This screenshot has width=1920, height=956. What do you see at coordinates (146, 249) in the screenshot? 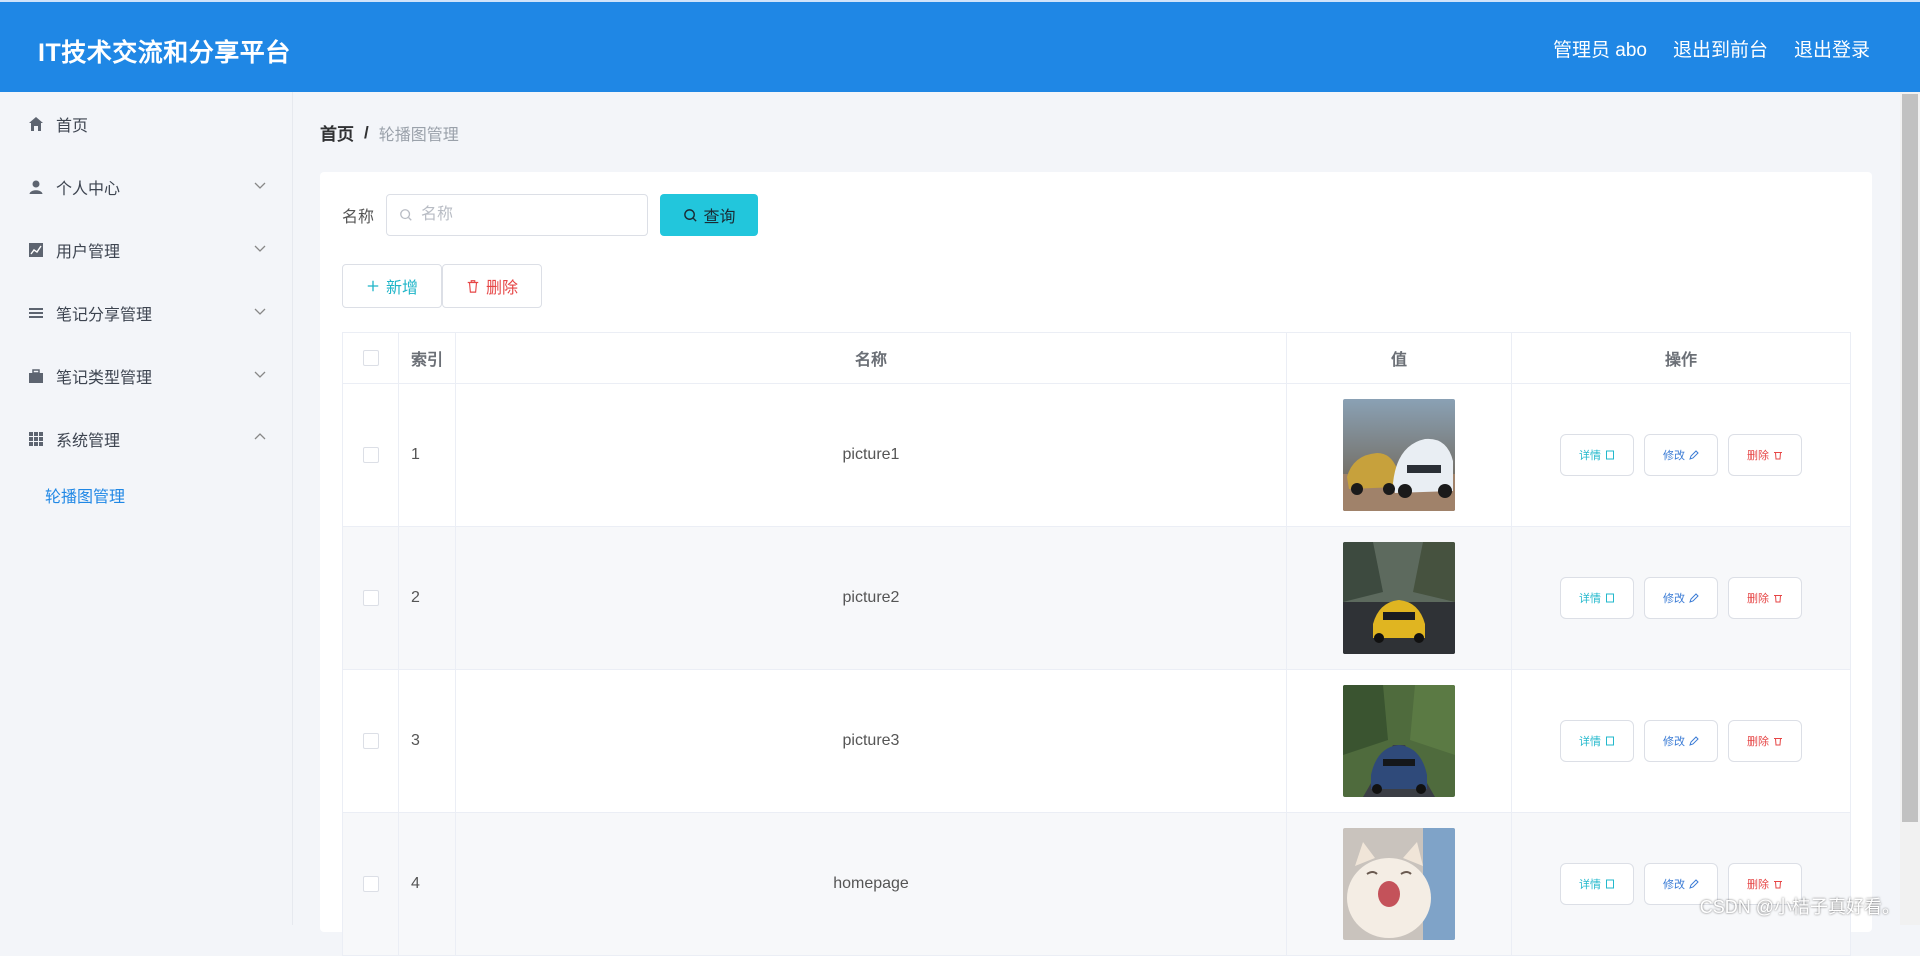
I see `sidebar-item-users: 用户管理` at bounding box center [146, 249].